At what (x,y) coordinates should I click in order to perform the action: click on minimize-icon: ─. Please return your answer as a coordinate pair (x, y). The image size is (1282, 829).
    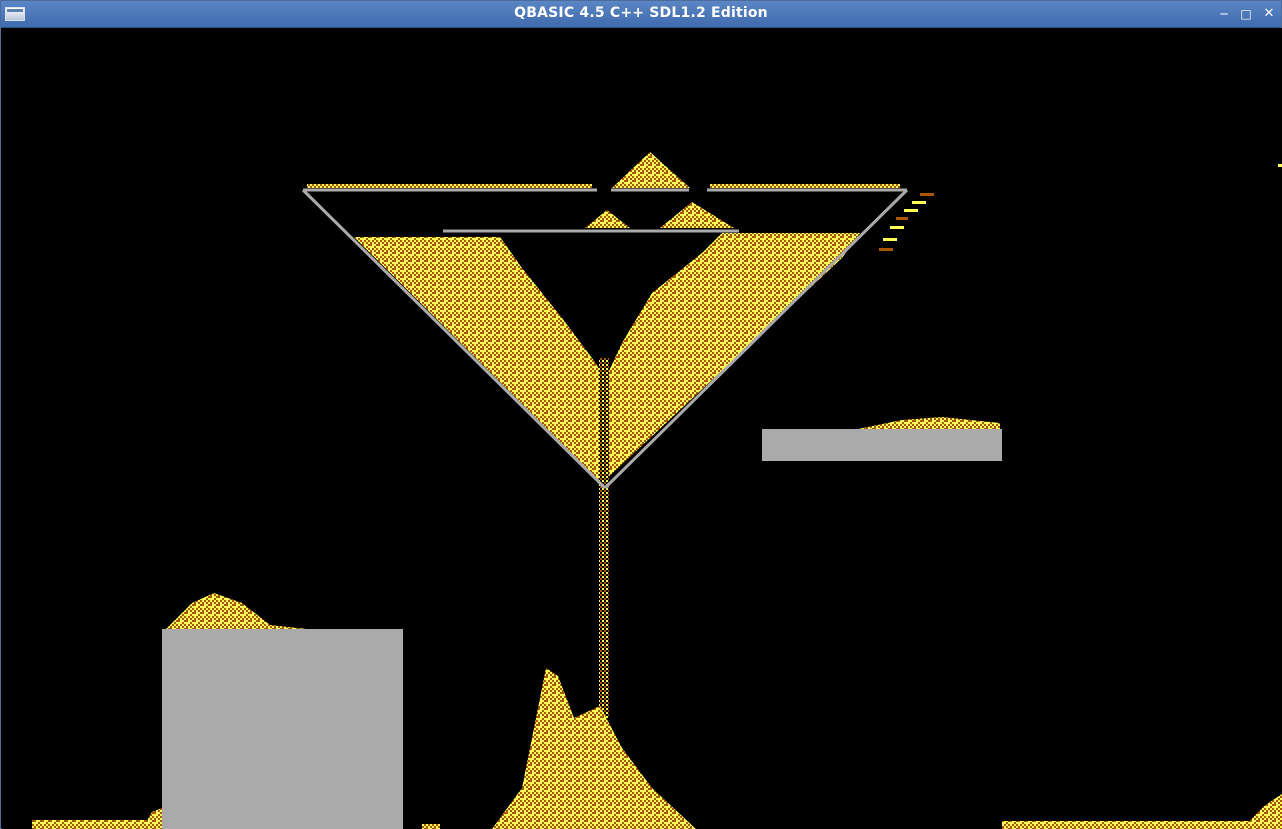
    Looking at the image, I should click on (1224, 14).